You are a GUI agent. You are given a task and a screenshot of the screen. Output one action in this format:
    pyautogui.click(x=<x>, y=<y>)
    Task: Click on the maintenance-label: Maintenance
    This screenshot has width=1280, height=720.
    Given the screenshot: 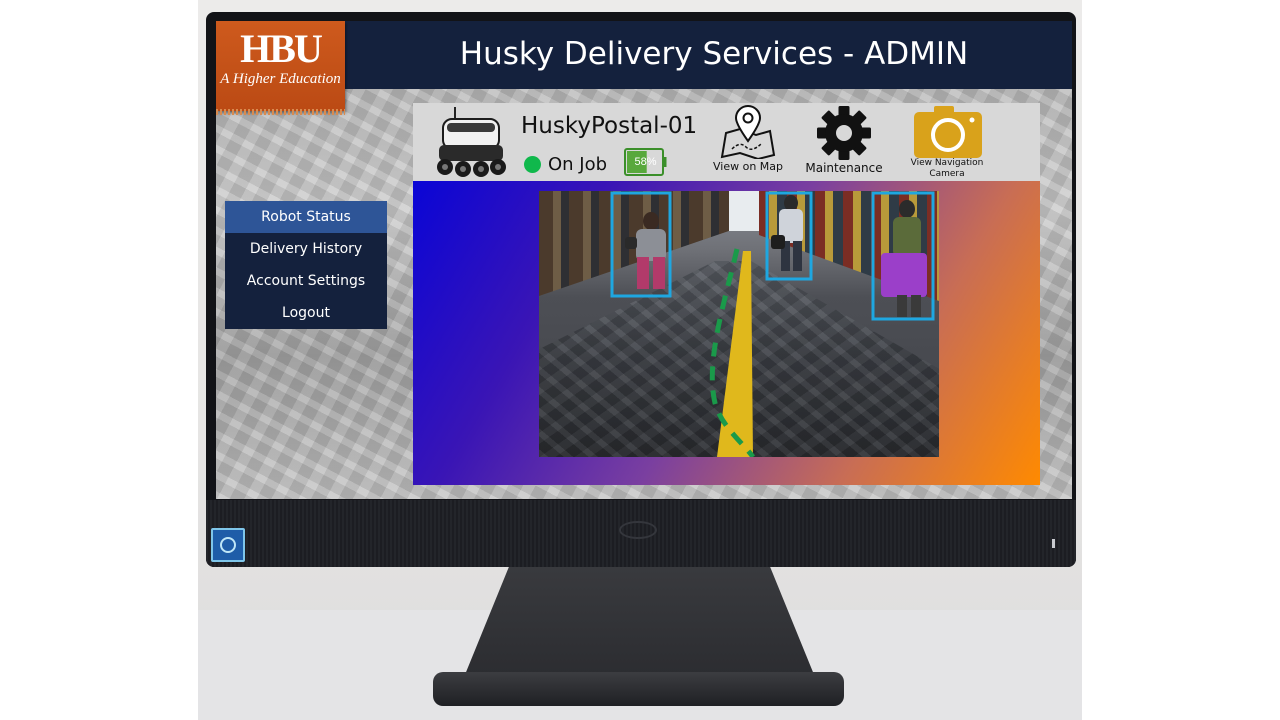 What is the action you would take?
    pyautogui.click(x=844, y=168)
    